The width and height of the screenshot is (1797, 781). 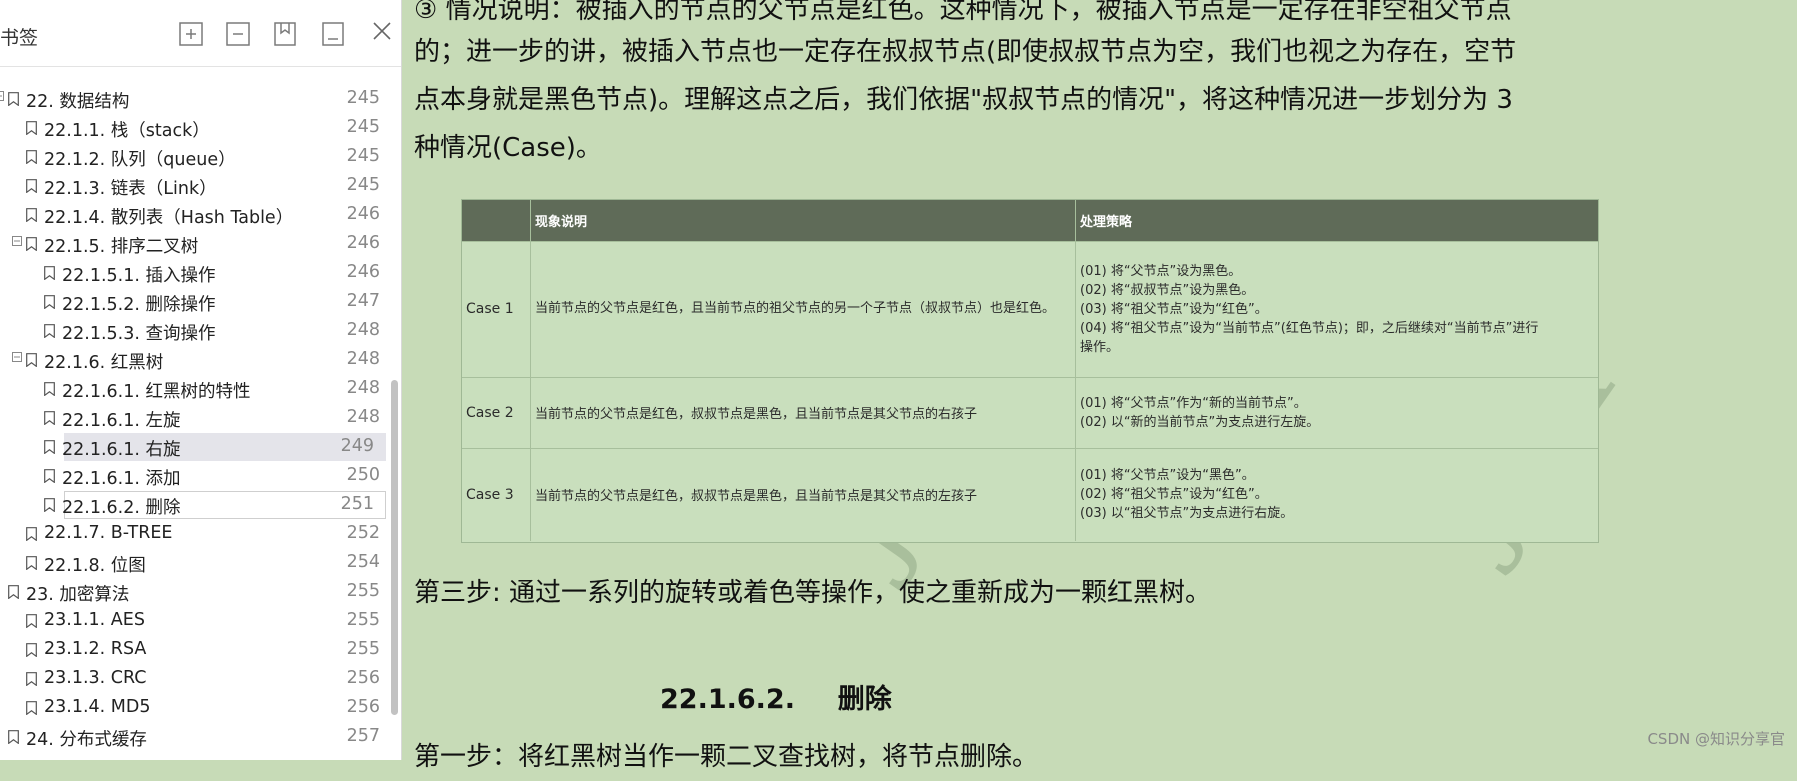 What do you see at coordinates (238, 34) in the screenshot?
I see `collapse-all-icon` at bounding box center [238, 34].